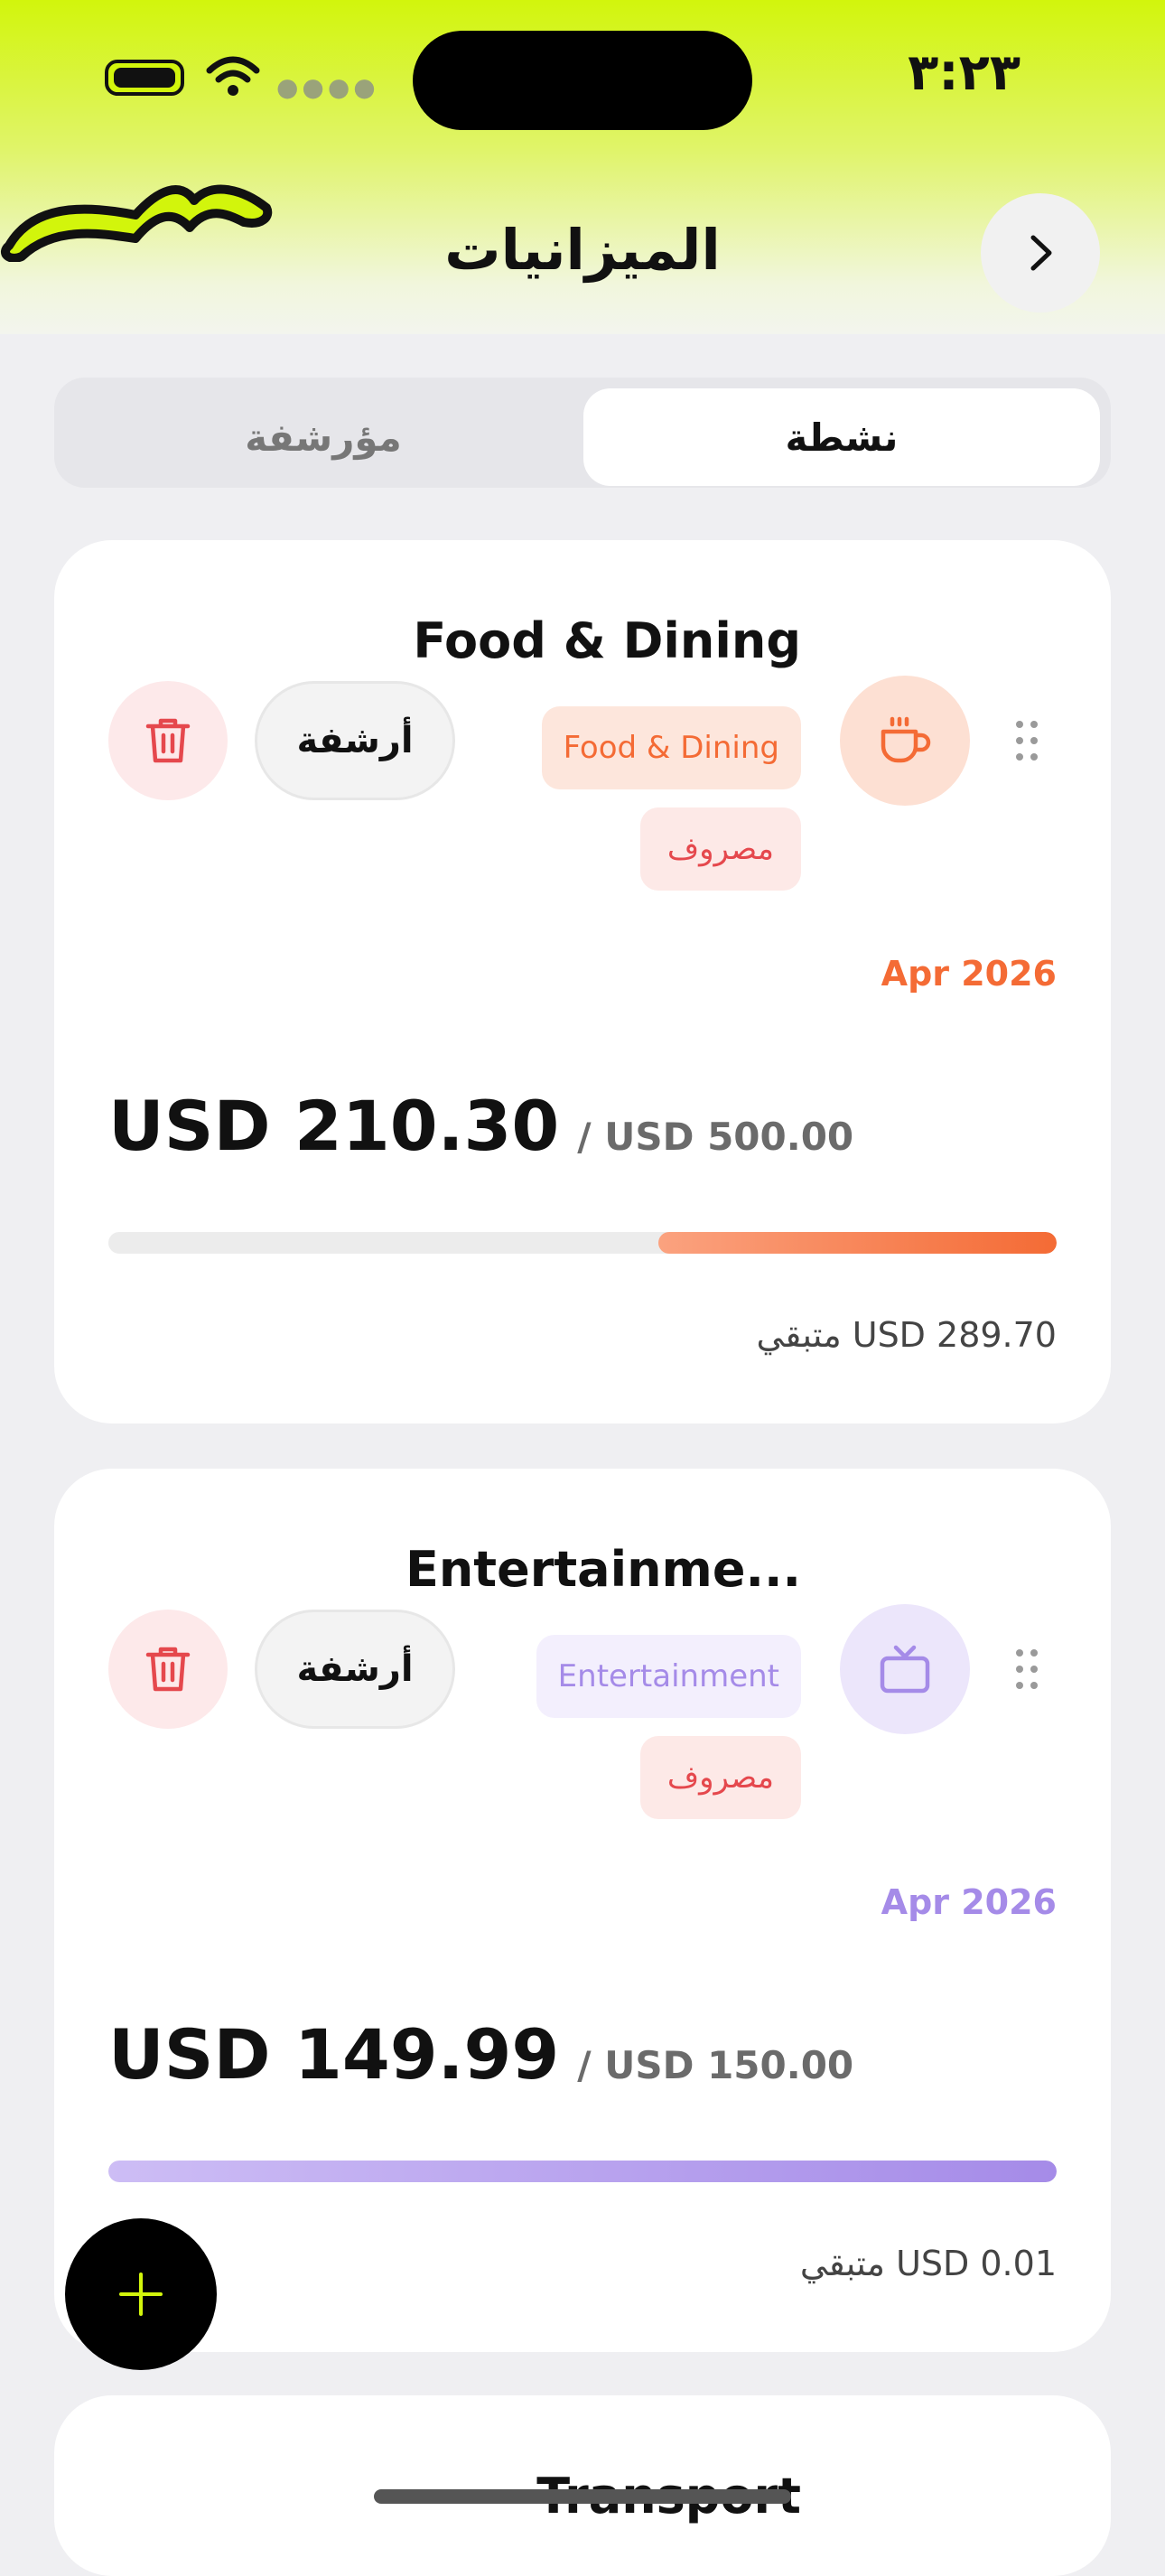  Describe the element at coordinates (582, 80) in the screenshot. I see `dynamic-island` at that location.